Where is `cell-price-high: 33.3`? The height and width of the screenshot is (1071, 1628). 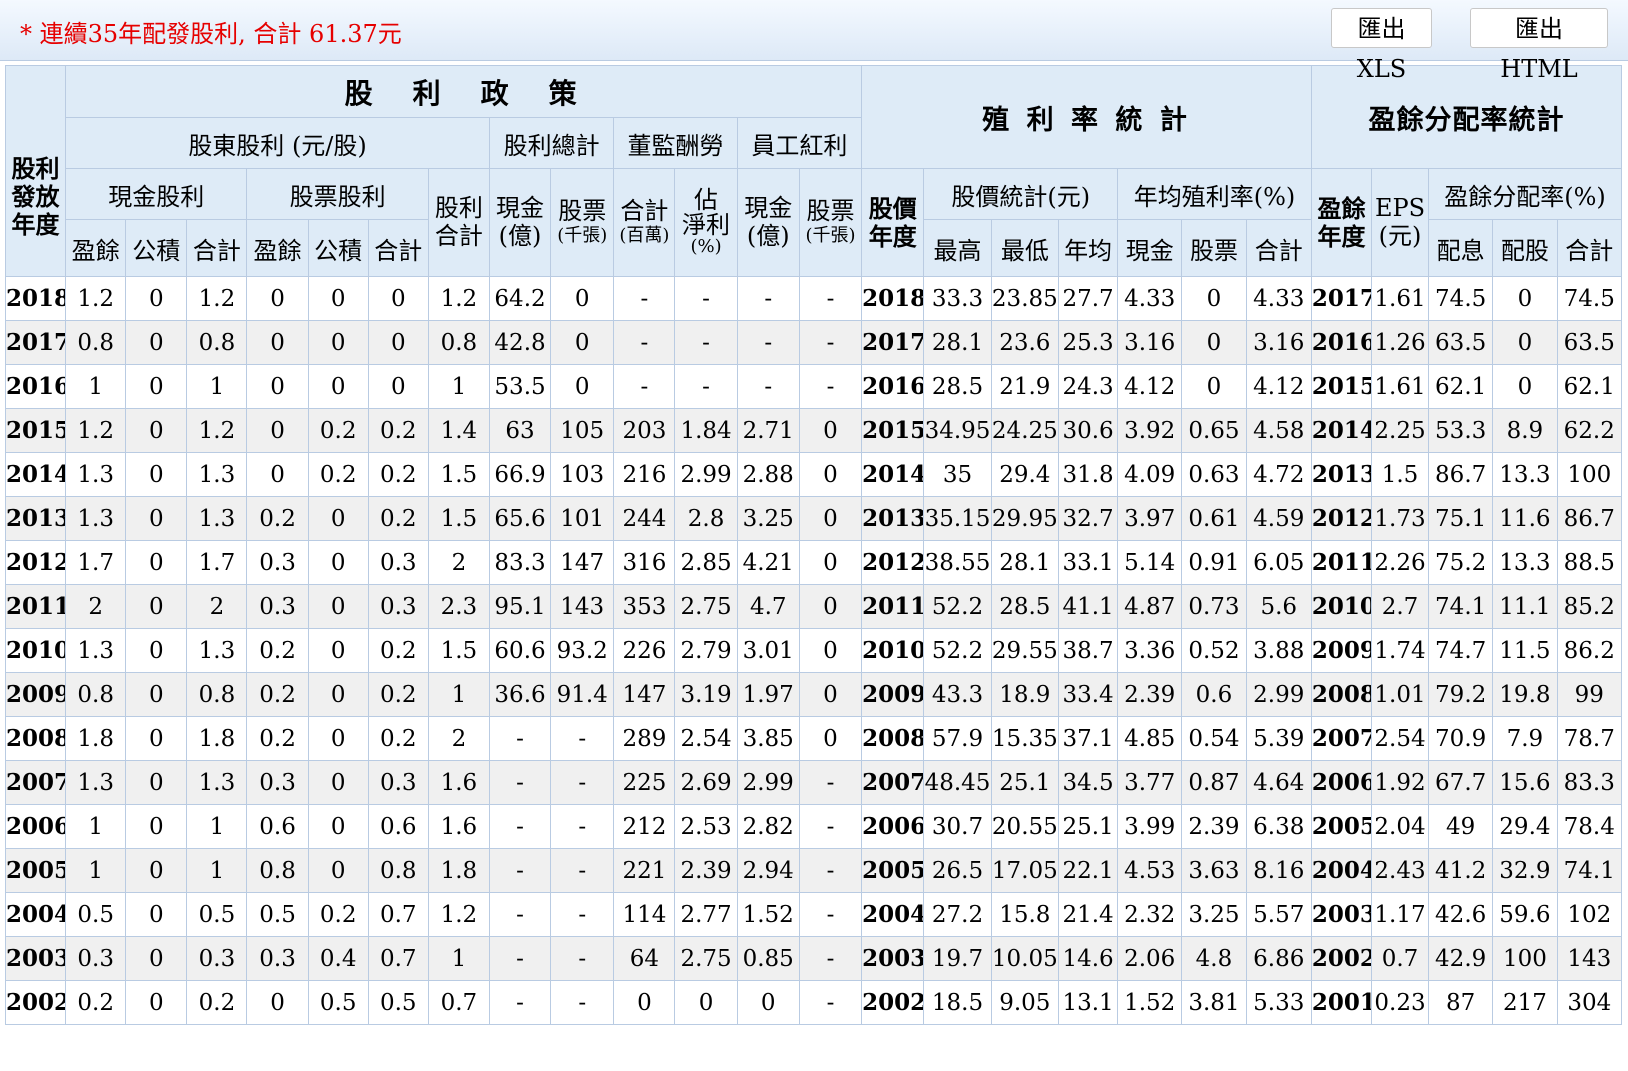 cell-price-high: 33.3 is located at coordinates (957, 298).